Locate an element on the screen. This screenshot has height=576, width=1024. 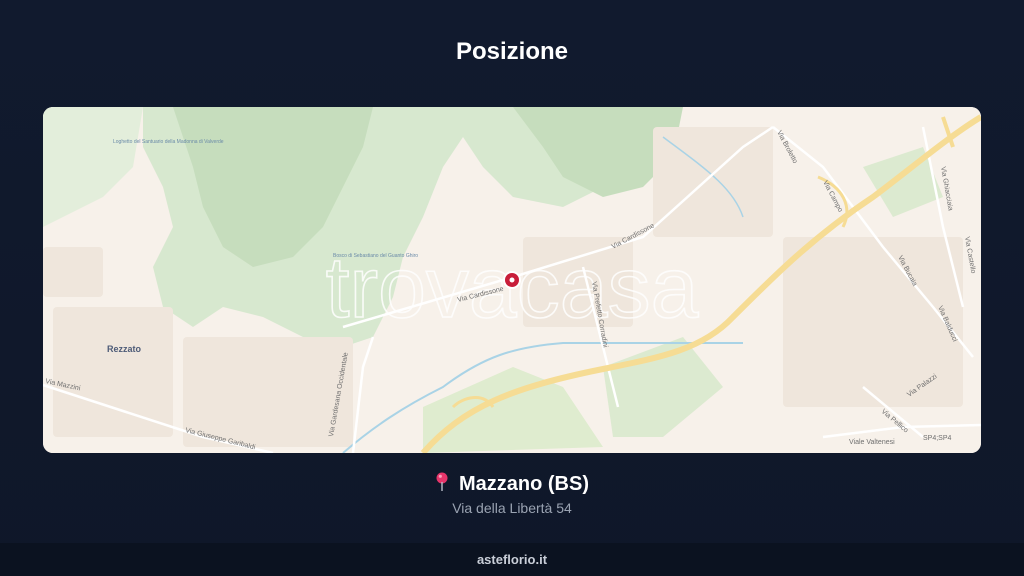
footer: asteflorio.it is located at coordinates (512, 559).